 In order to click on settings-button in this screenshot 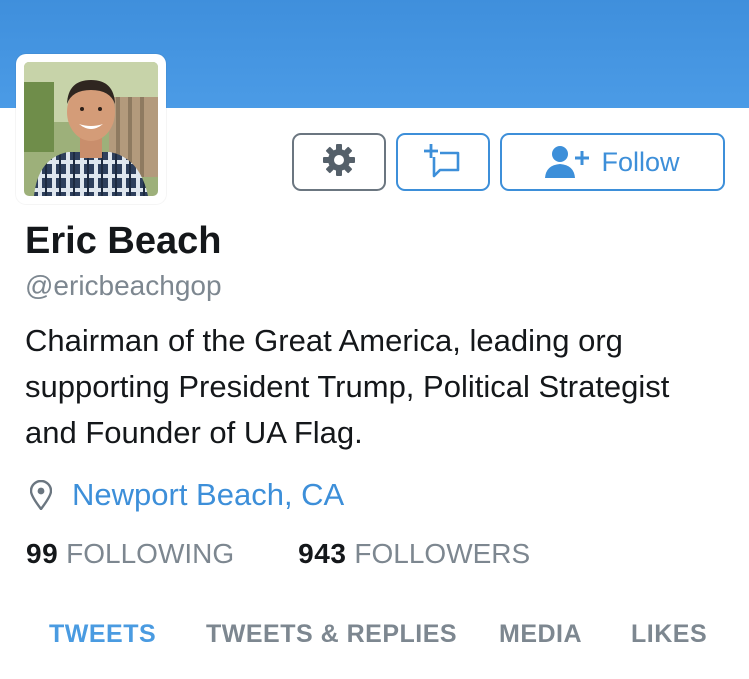, I will do `click(339, 162)`.